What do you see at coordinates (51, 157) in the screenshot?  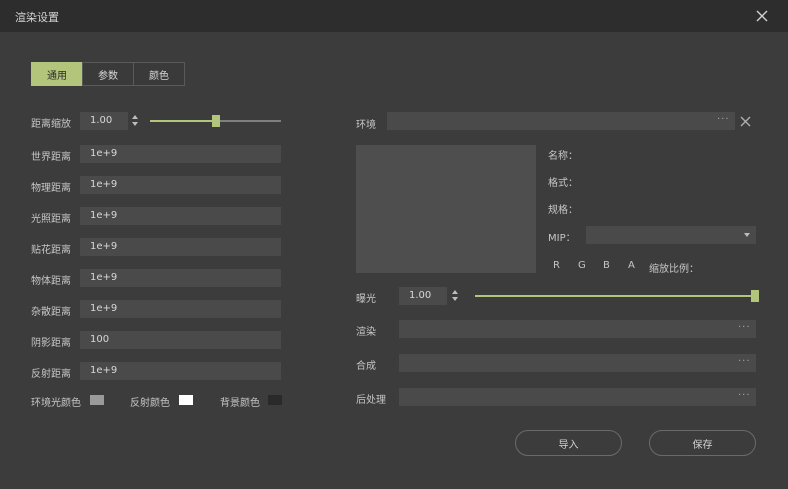 I see `world-distance-label: 世界距离` at bounding box center [51, 157].